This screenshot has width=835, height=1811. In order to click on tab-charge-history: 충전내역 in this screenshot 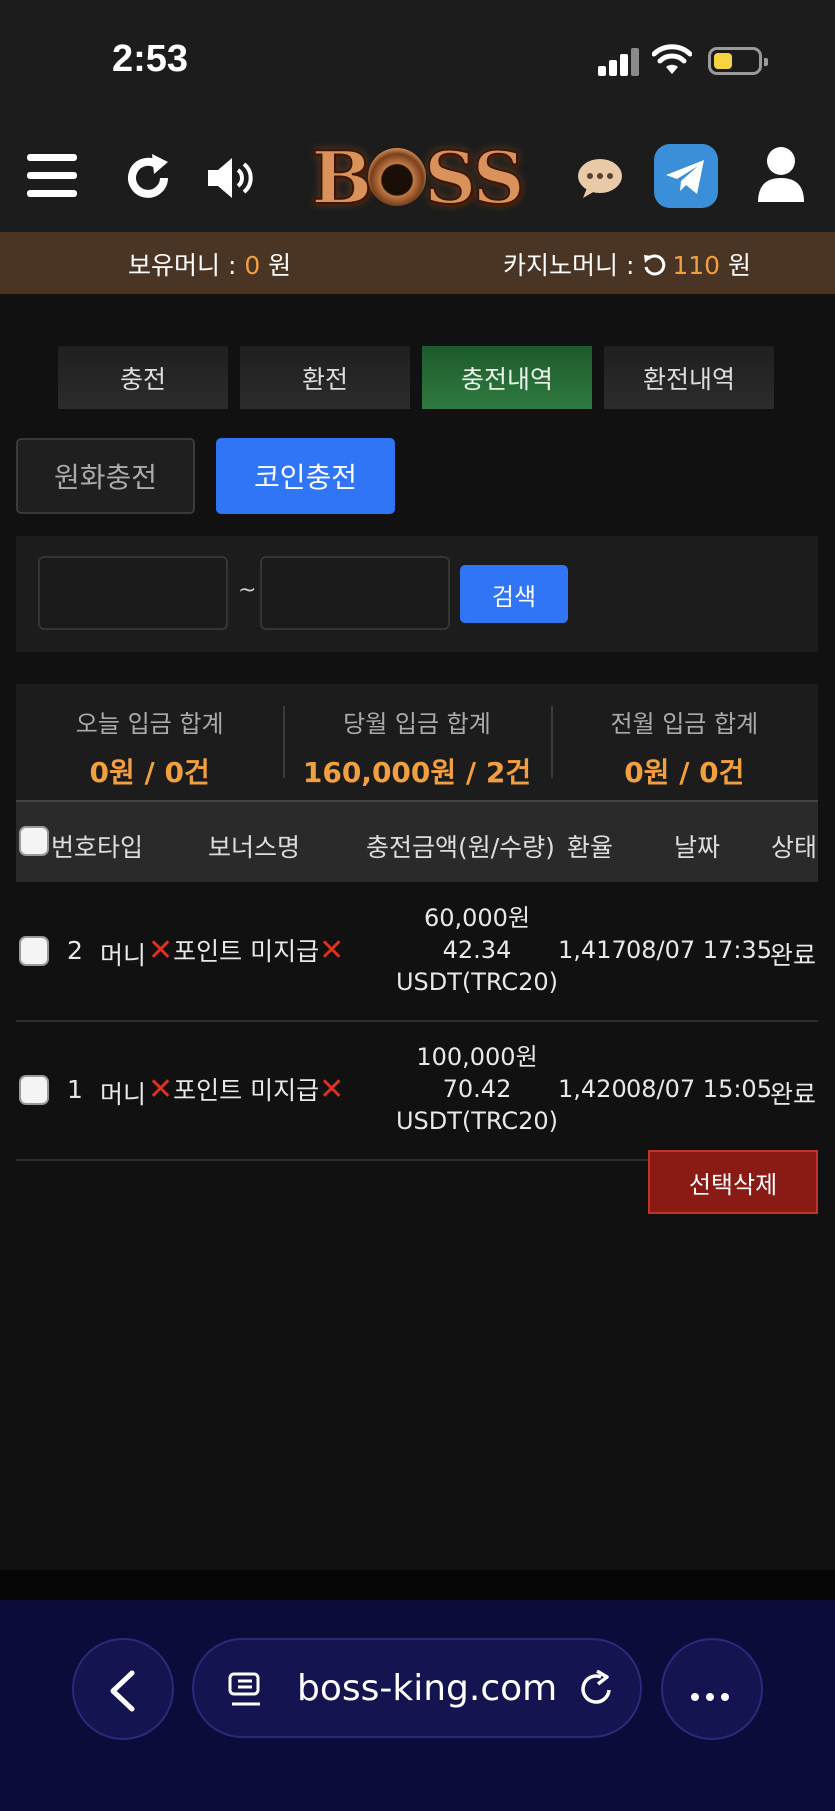, I will do `click(507, 377)`.